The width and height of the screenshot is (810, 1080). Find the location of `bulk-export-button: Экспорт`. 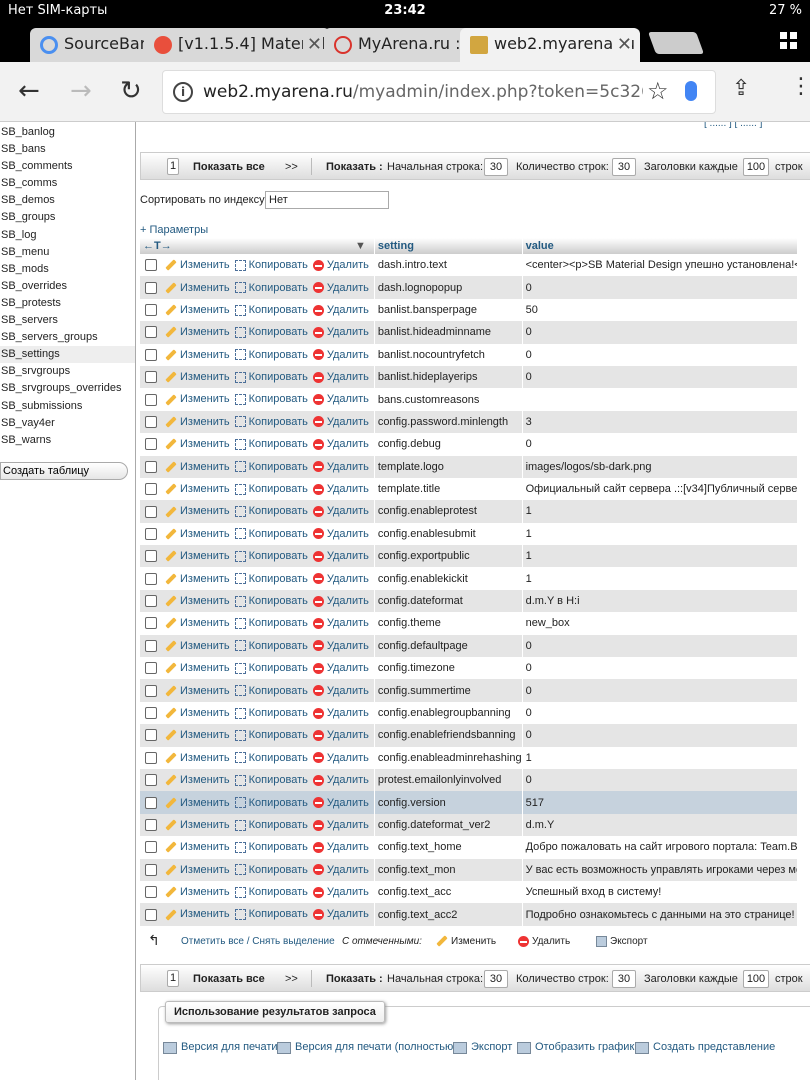

bulk-export-button: Экспорт is located at coordinates (622, 941).